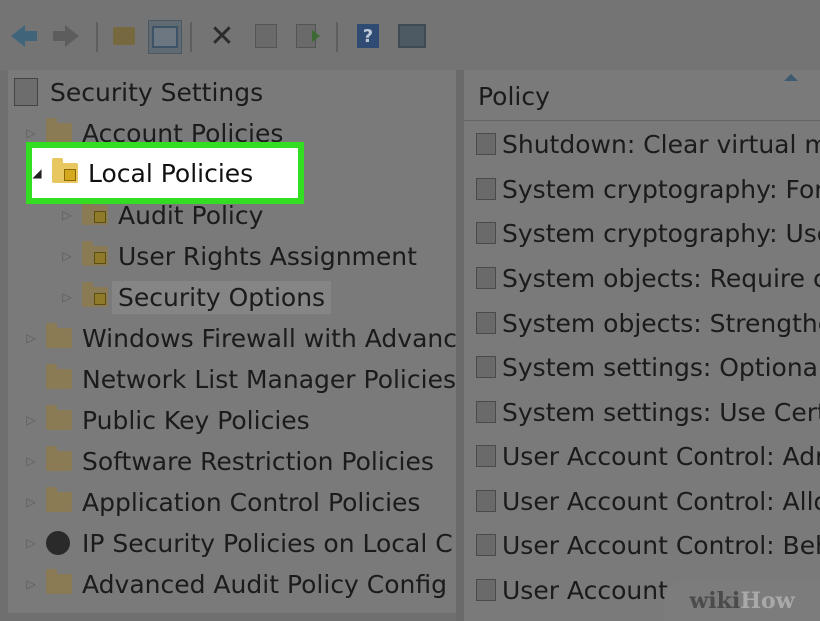  I want to click on security-settings-icon, so click(26, 92).